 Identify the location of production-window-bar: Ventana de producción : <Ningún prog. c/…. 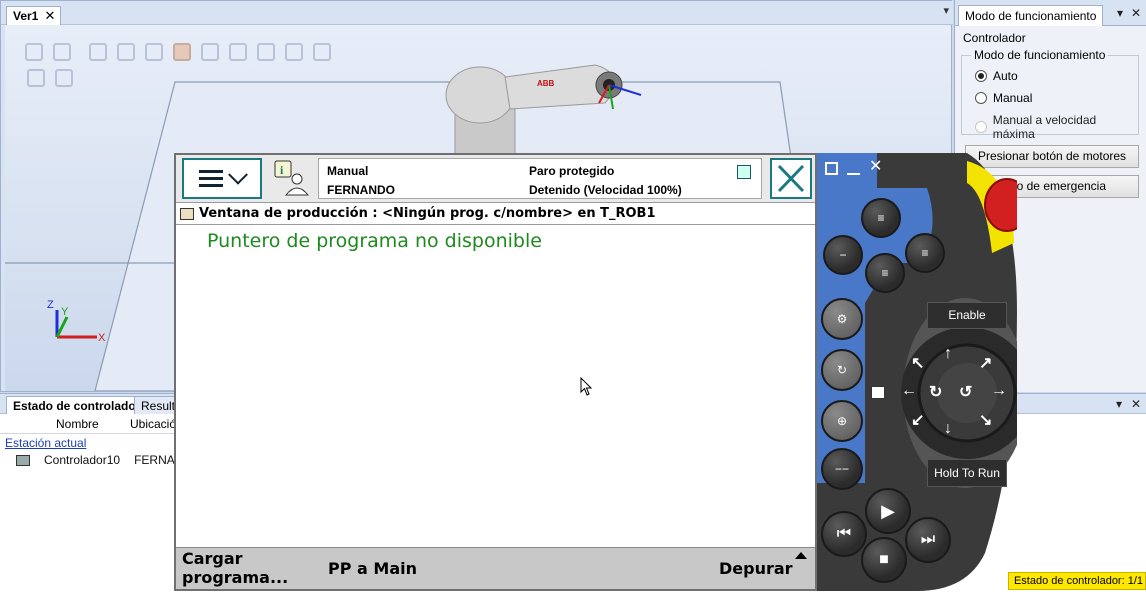
(495, 214).